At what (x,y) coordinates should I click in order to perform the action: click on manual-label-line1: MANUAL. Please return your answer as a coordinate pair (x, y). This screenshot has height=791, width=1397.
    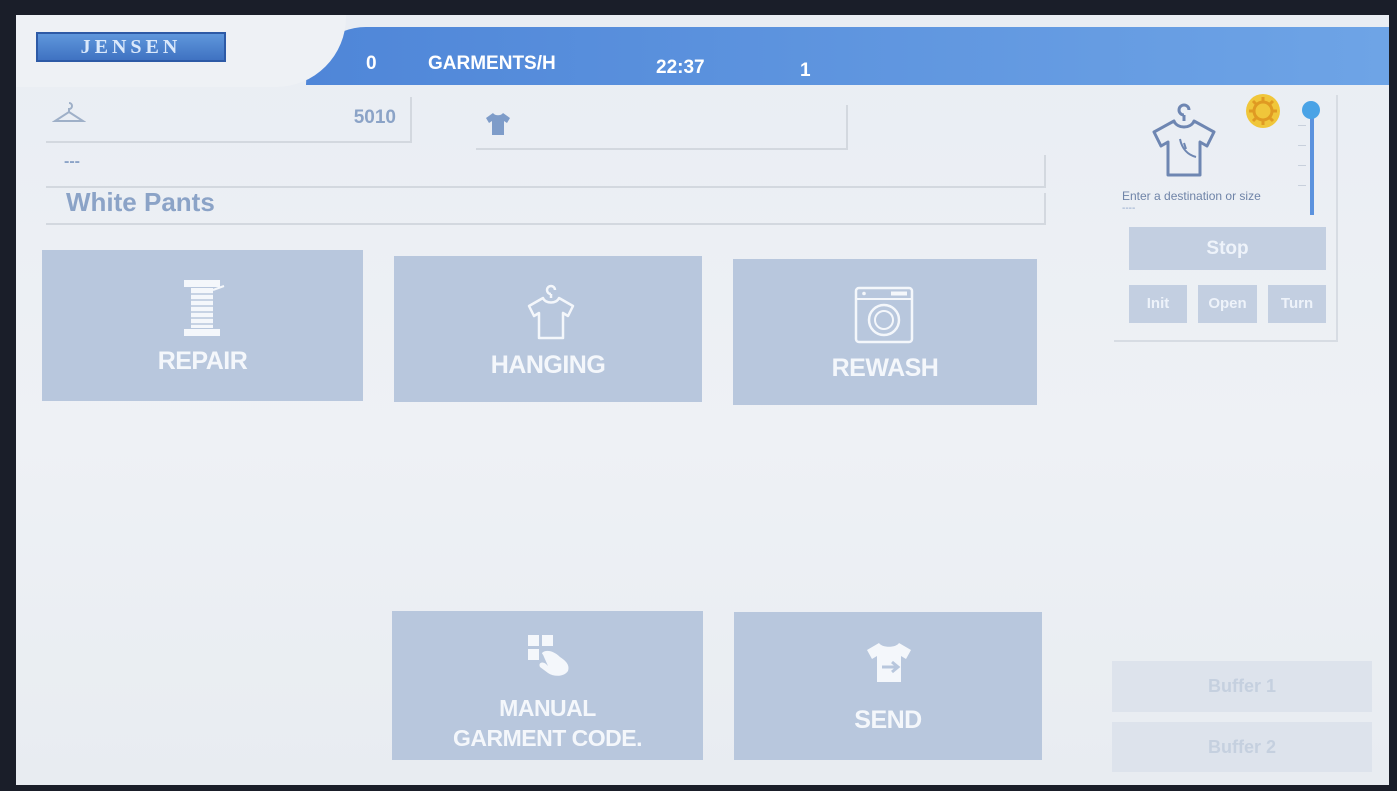
    Looking at the image, I should click on (547, 708).